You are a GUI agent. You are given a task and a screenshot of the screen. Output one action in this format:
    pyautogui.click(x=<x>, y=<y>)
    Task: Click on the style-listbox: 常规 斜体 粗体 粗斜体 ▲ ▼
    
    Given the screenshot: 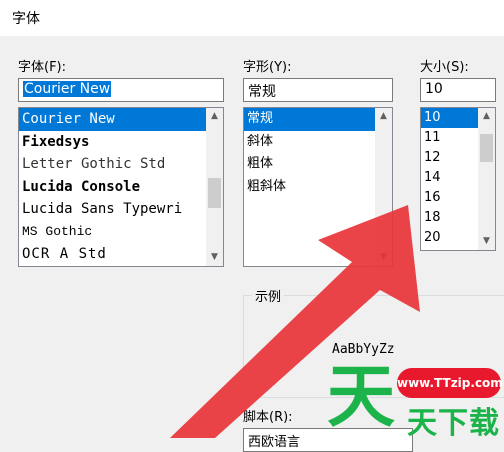 What is the action you would take?
    pyautogui.click(x=318, y=187)
    